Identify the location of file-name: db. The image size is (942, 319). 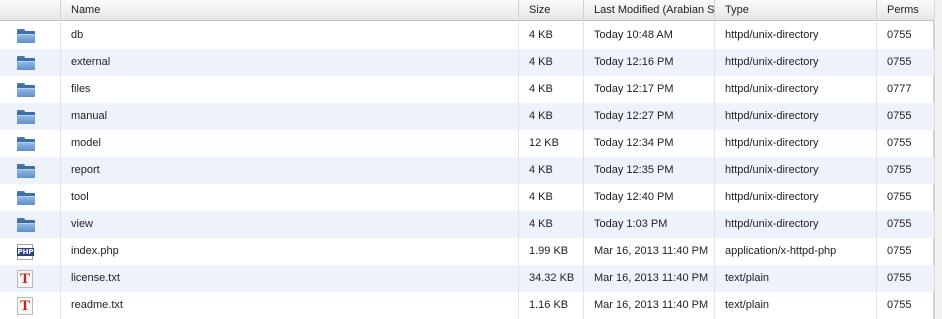
(290, 35).